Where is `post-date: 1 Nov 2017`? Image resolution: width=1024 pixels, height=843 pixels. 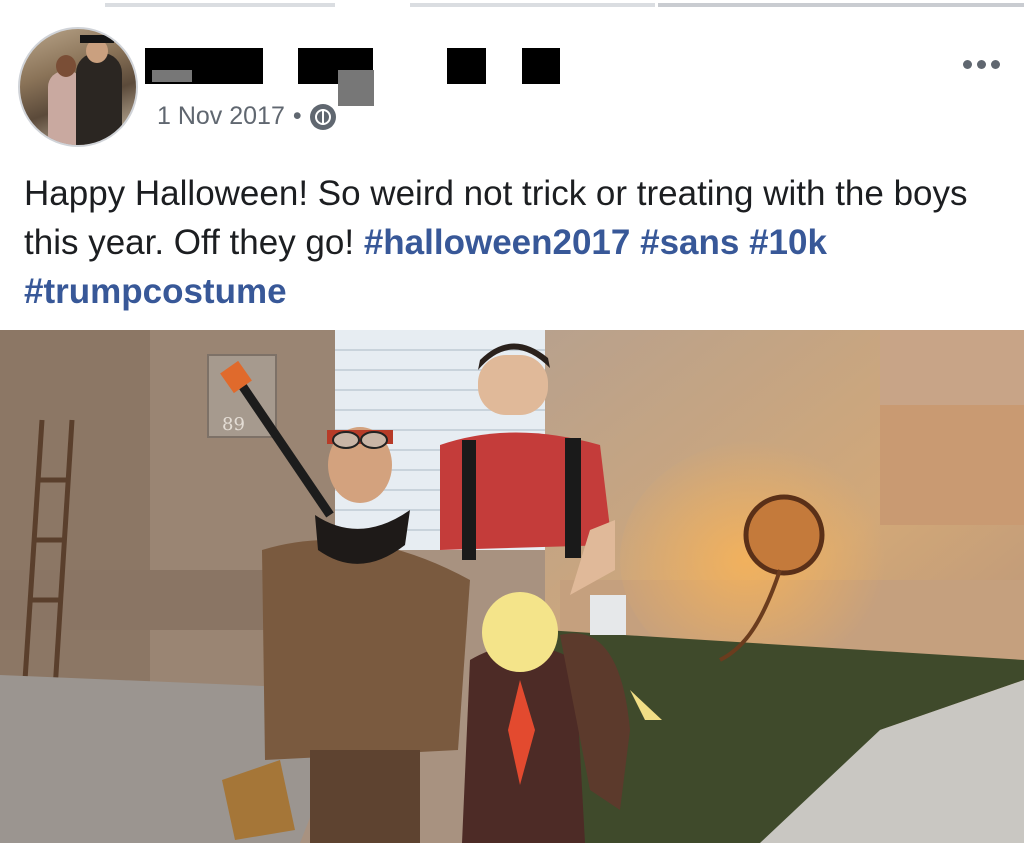
post-date: 1 Nov 2017 is located at coordinates (221, 116).